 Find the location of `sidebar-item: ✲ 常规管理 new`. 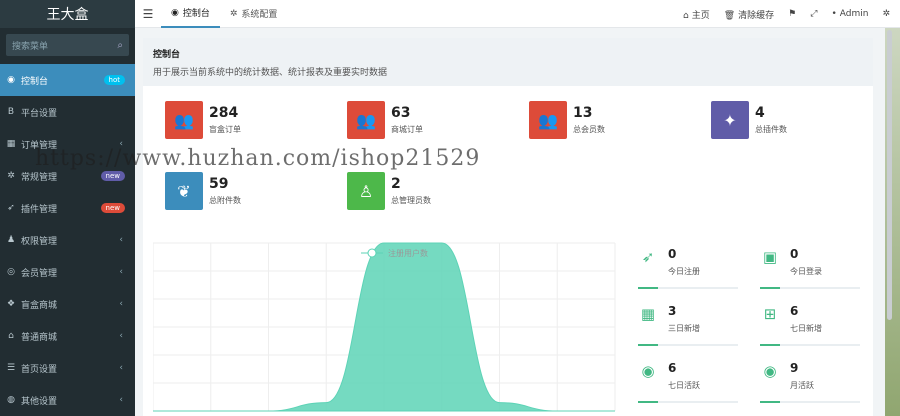

sidebar-item: ✲ 常规管理 new is located at coordinates (67, 176).